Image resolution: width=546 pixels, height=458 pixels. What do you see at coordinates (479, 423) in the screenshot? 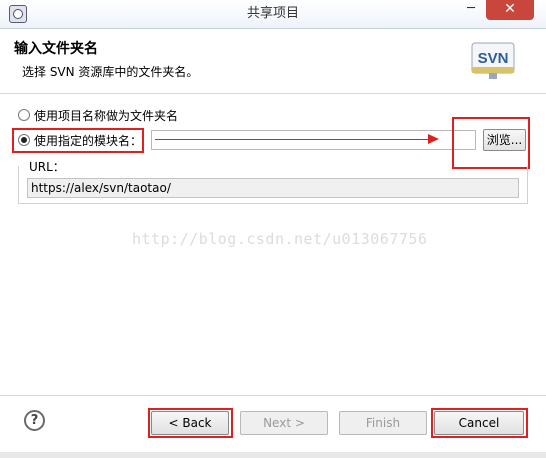
I see `cancel-button: Cancel` at bounding box center [479, 423].